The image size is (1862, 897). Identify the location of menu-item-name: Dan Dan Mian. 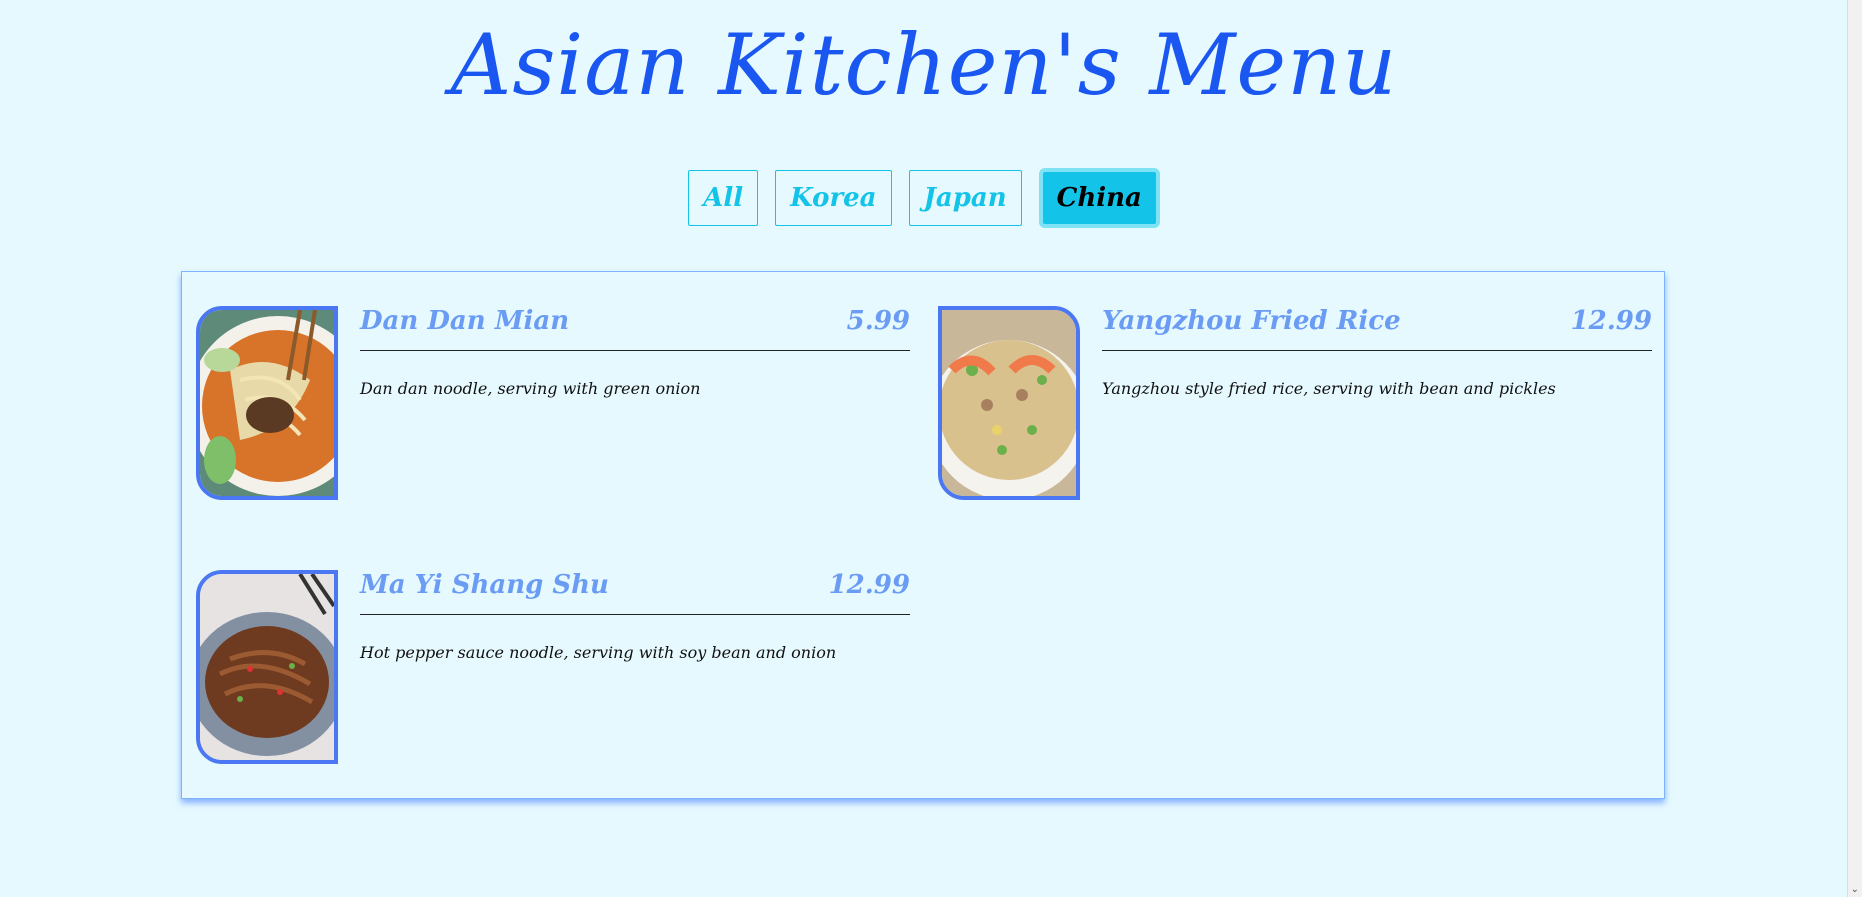
(465, 321).